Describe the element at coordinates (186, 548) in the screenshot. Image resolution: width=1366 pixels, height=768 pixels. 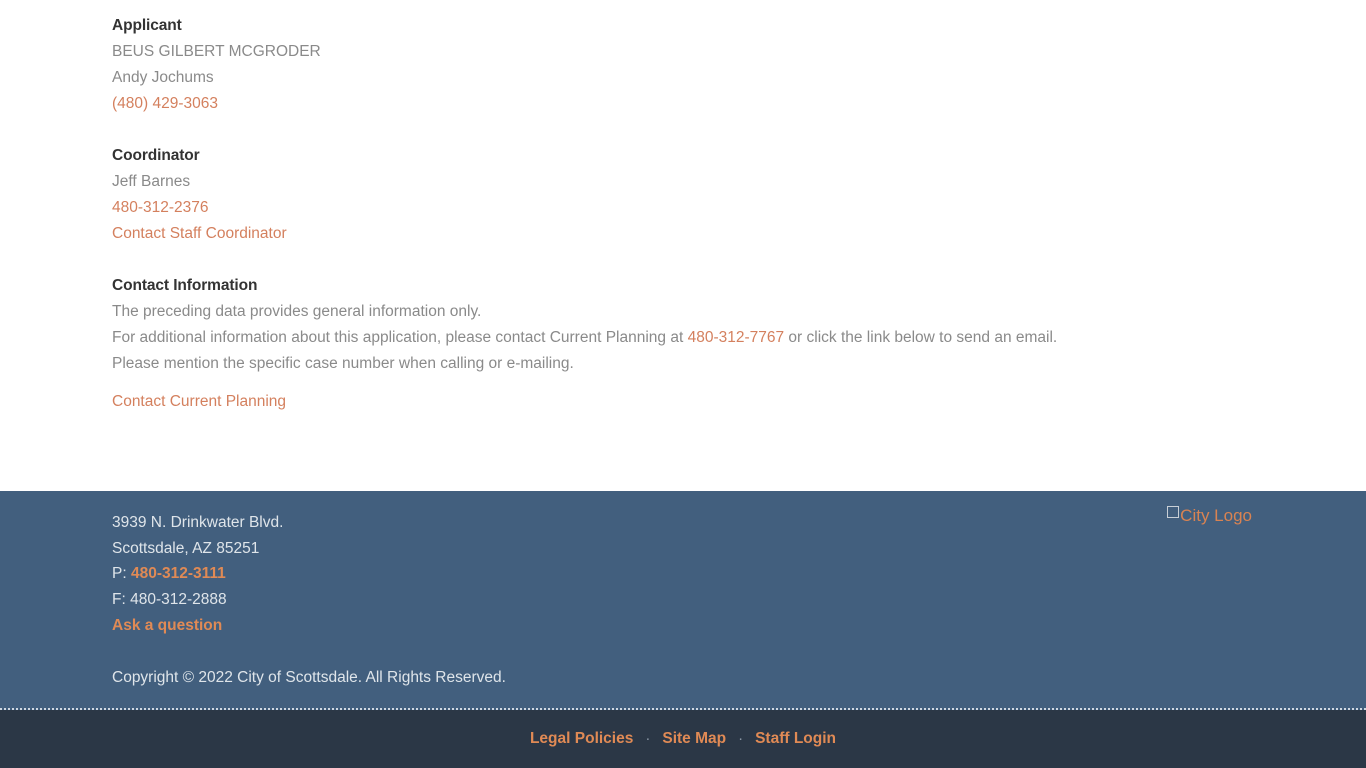
I see `footer-address-line-2: Scottsdale, AZ 85251` at that location.